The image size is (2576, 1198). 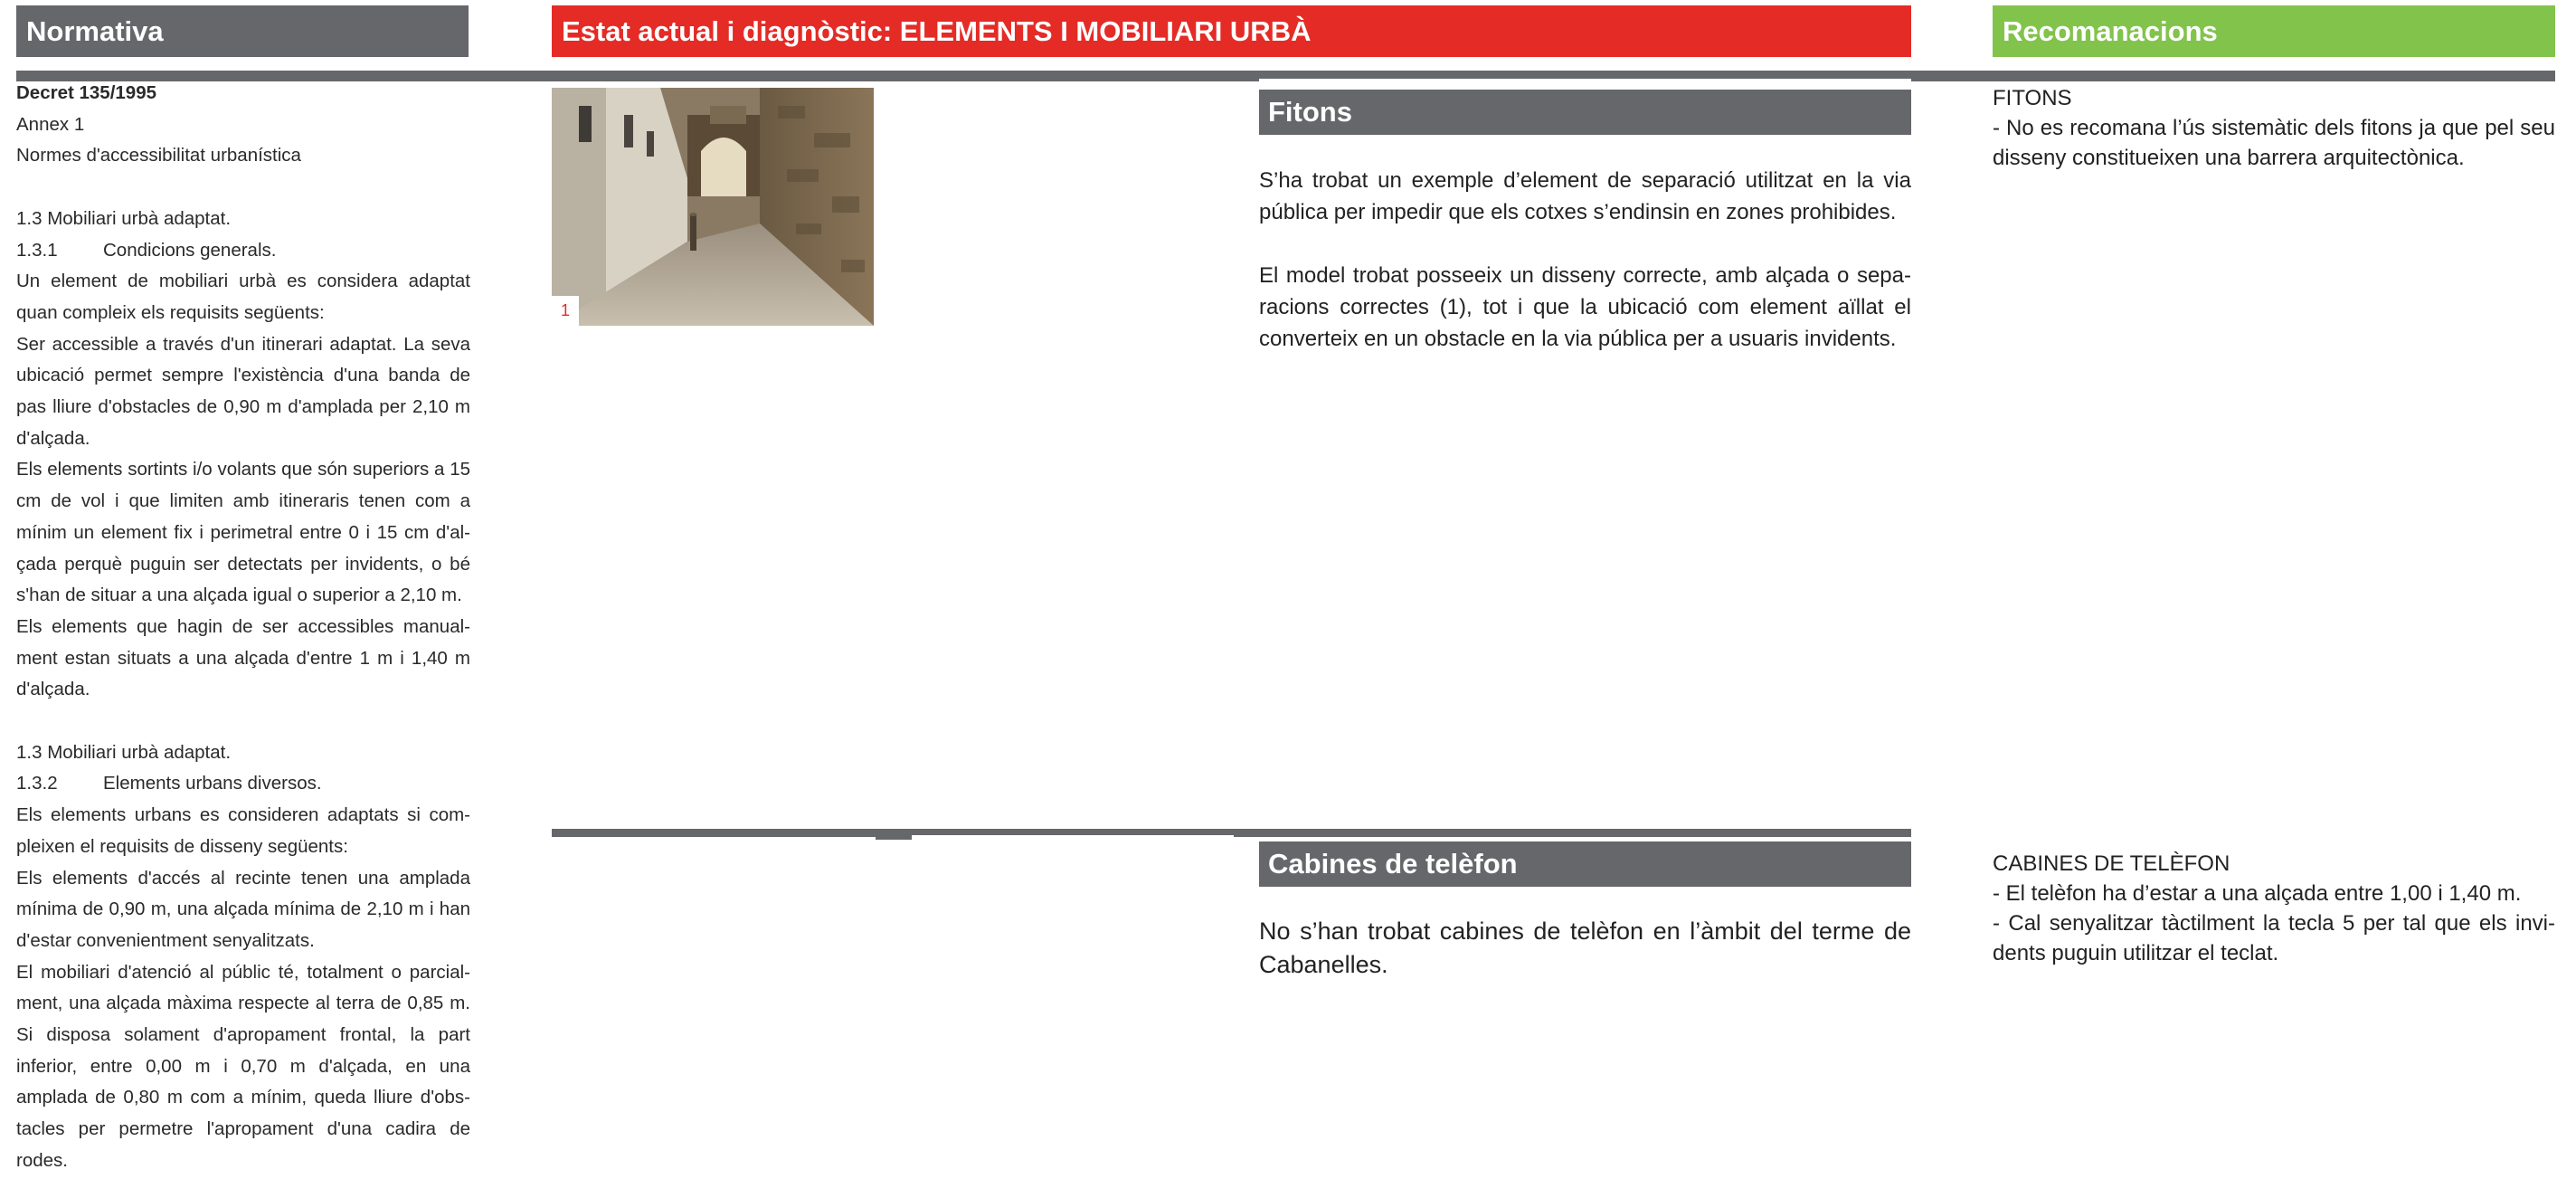 I want to click on section-1-sub-label: Condicions generals., so click(x=190, y=250).